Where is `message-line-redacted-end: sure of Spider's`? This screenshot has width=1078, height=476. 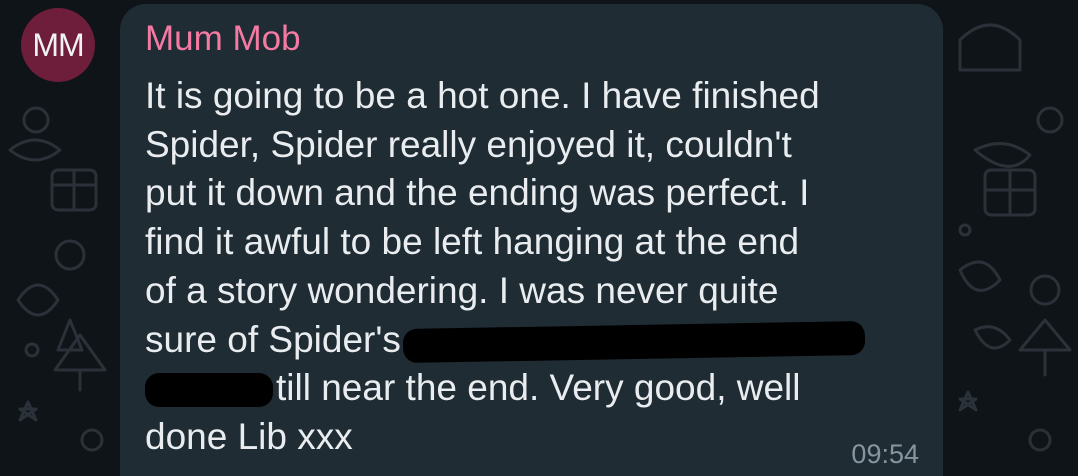 message-line-redacted-end: sure of Spider's is located at coordinates (540, 340).